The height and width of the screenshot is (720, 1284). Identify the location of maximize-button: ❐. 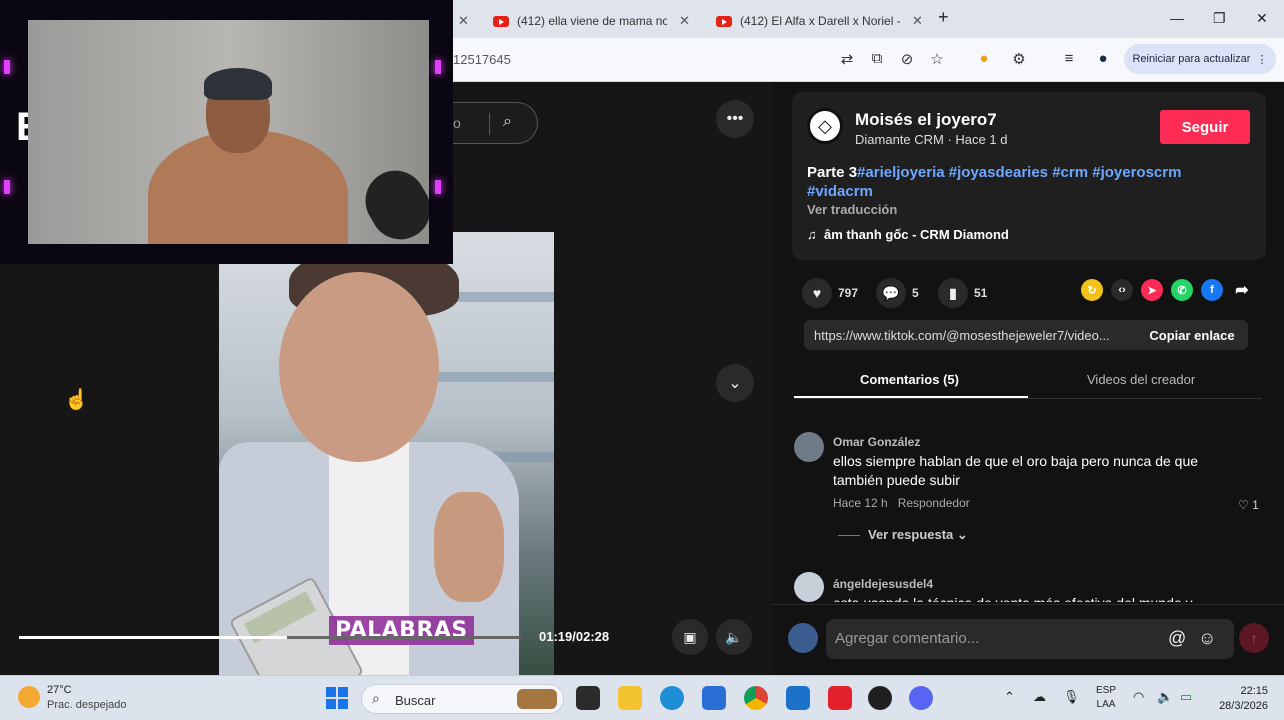
(1219, 18).